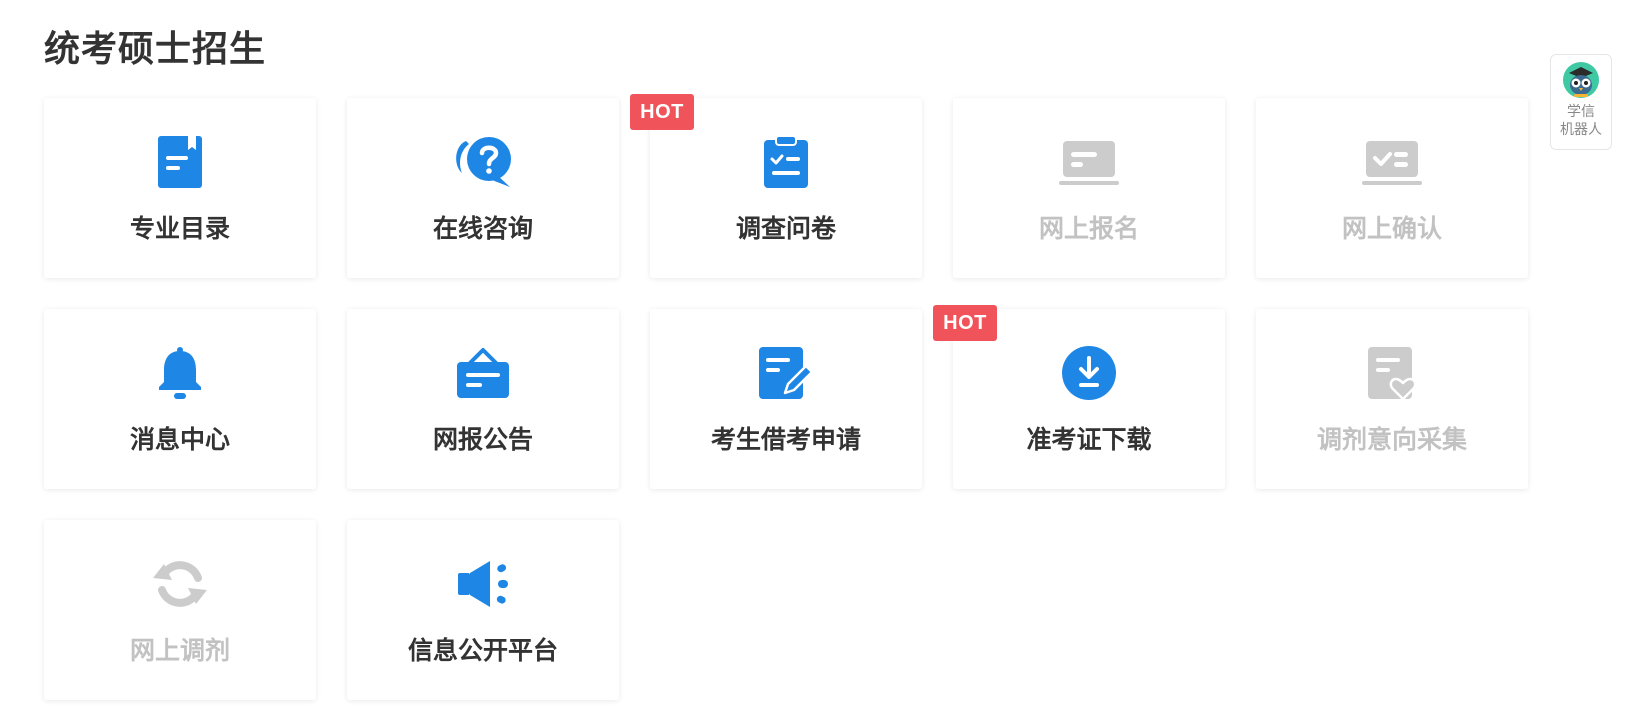  I want to click on book-icon, so click(180, 162).